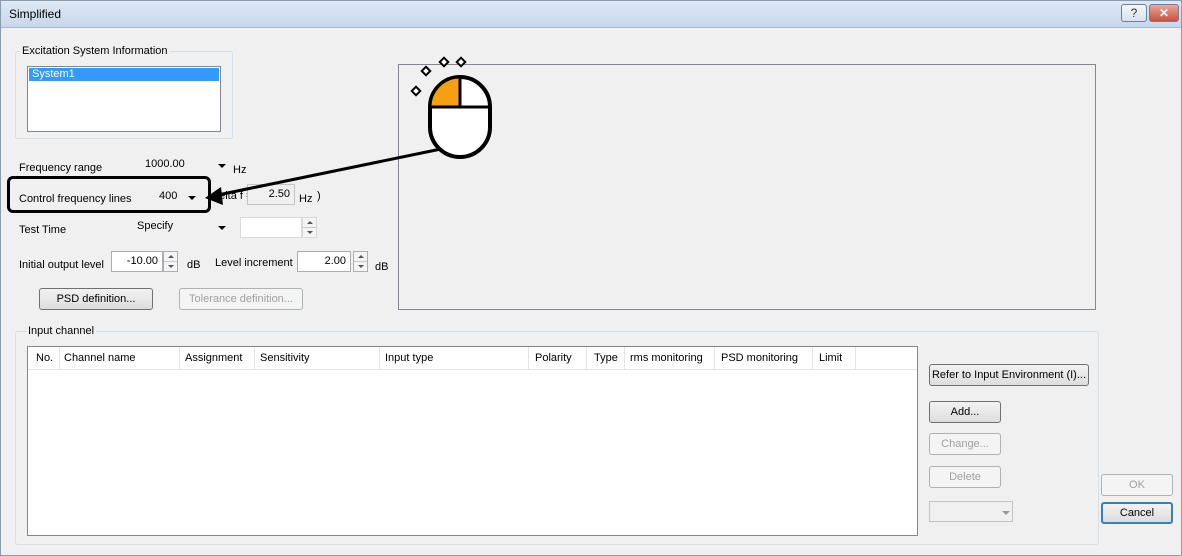 This screenshot has height=556, width=1182. What do you see at coordinates (100, 358) in the screenshot?
I see `column-header: Channel name` at bounding box center [100, 358].